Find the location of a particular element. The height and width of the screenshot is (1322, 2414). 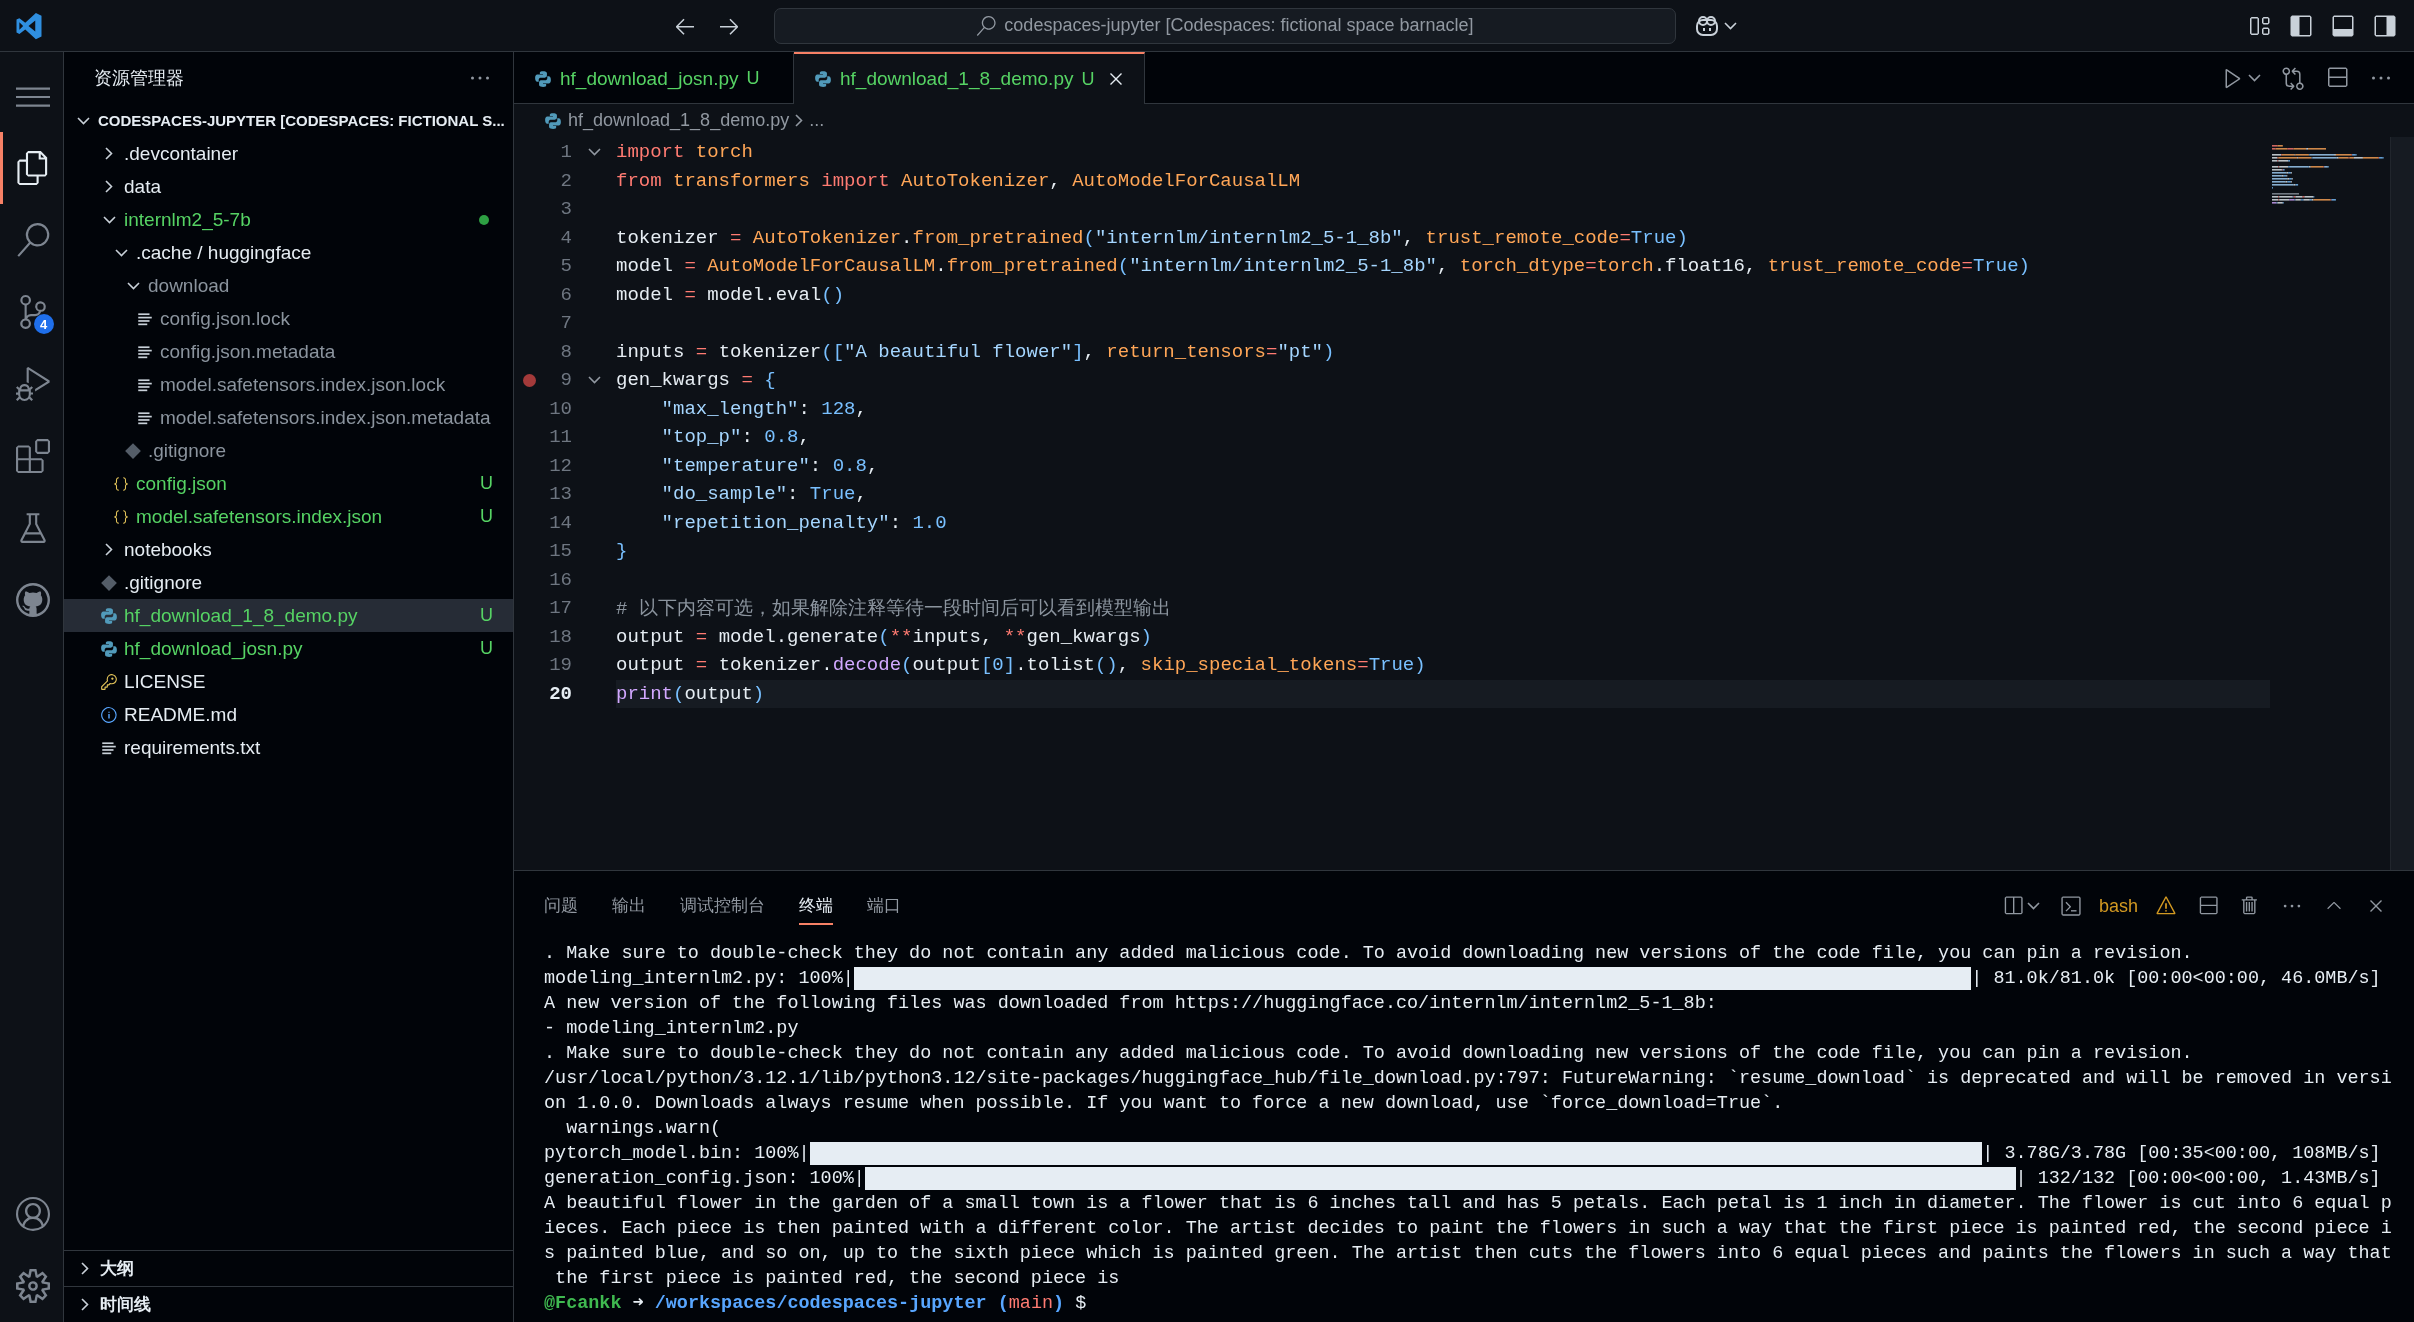

folder-item: data is located at coordinates (288, 186).